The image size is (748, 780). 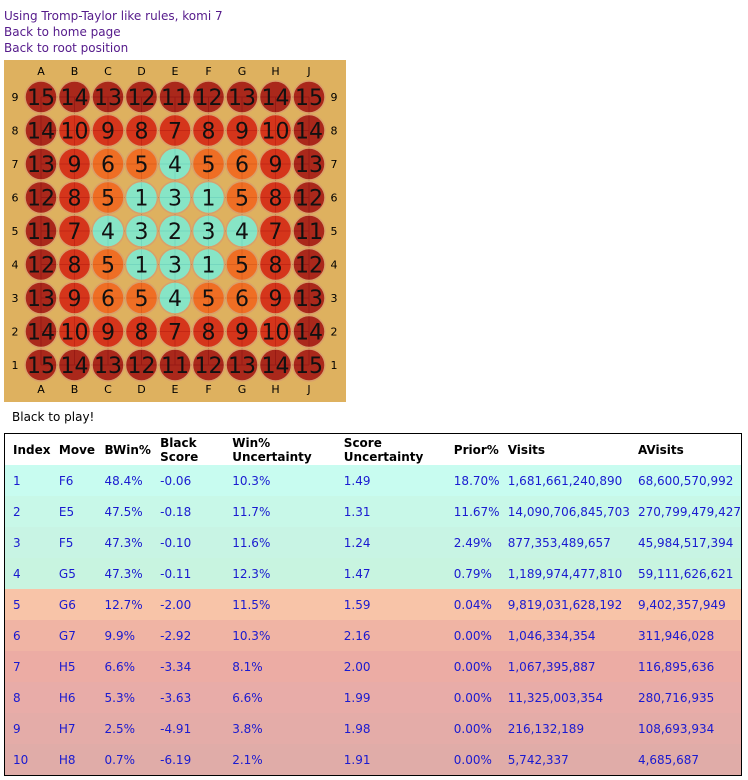 I want to click on cell-move: F6, so click(x=66, y=480).